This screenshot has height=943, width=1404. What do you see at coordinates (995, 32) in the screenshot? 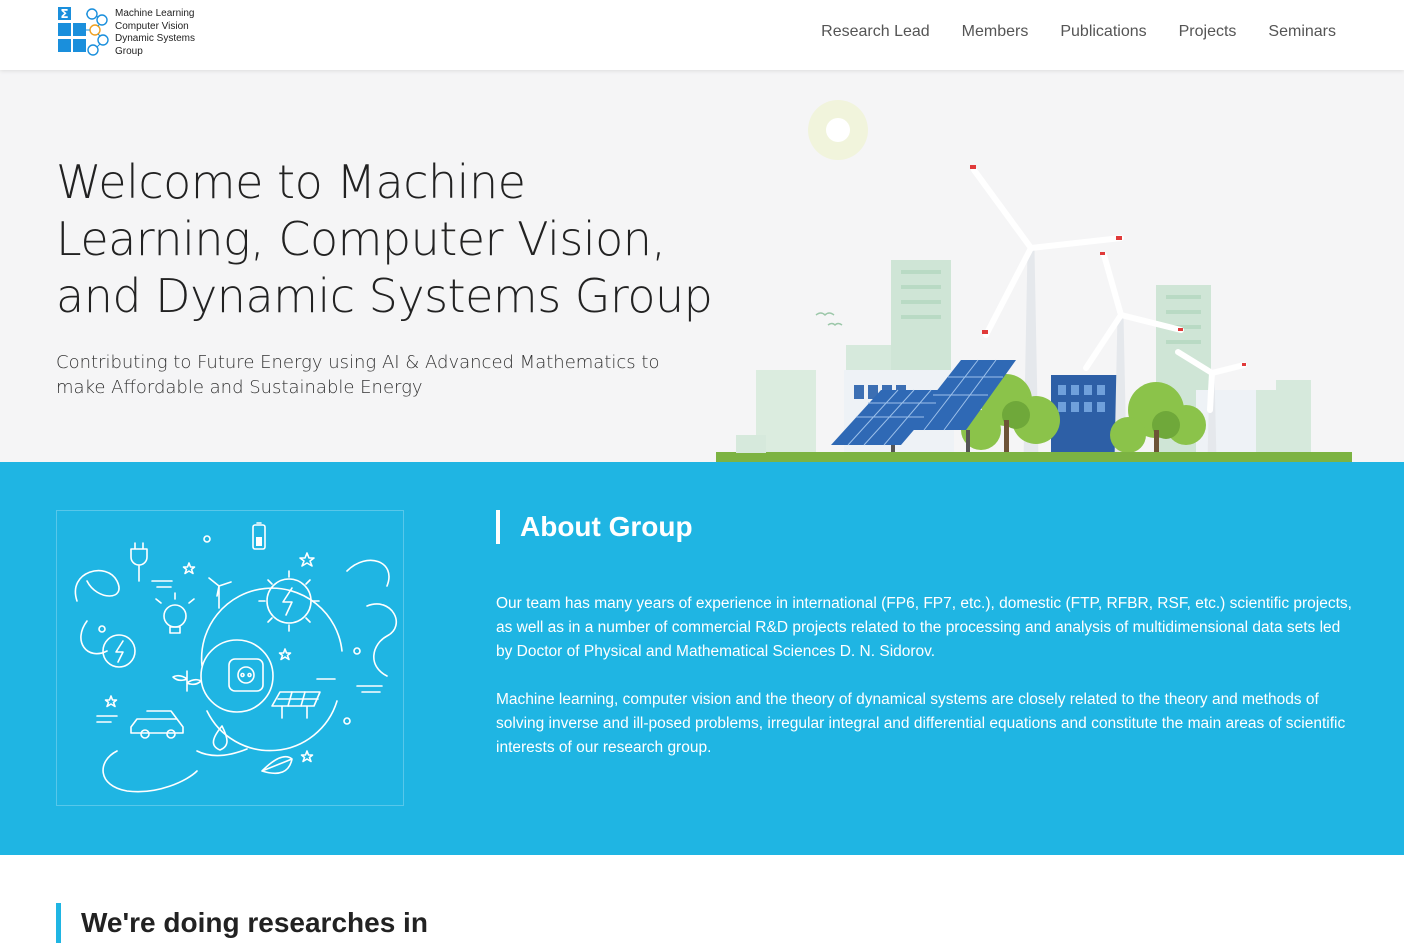
I see `nav-link-members: Members` at bounding box center [995, 32].